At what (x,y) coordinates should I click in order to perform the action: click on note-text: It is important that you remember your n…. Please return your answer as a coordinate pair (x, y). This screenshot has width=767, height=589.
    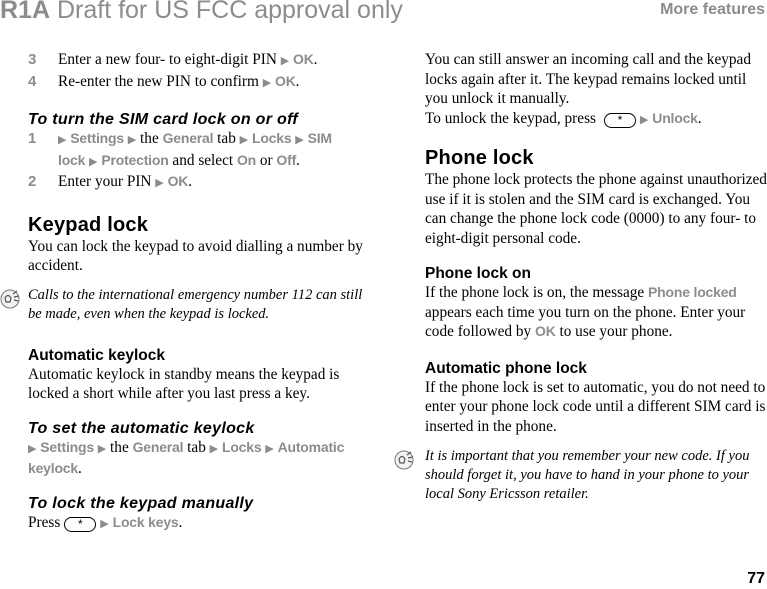
    Looking at the image, I should click on (587, 475).